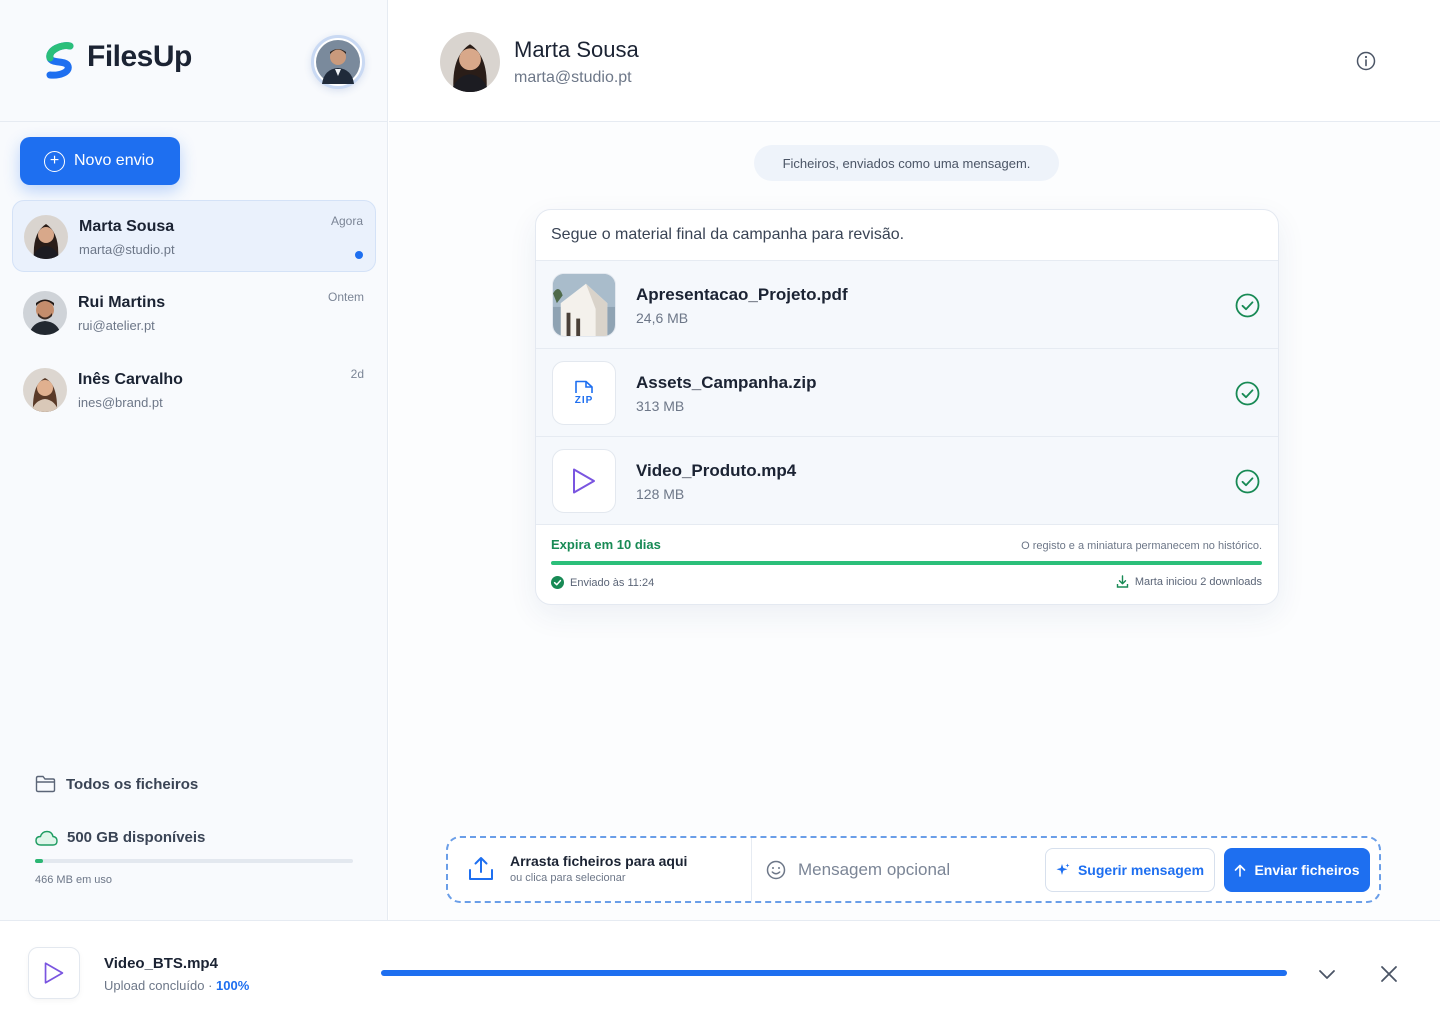  Describe the element at coordinates (907, 480) in the screenshot. I see `file-row: Video_Produto.mp4 128 MB` at that location.